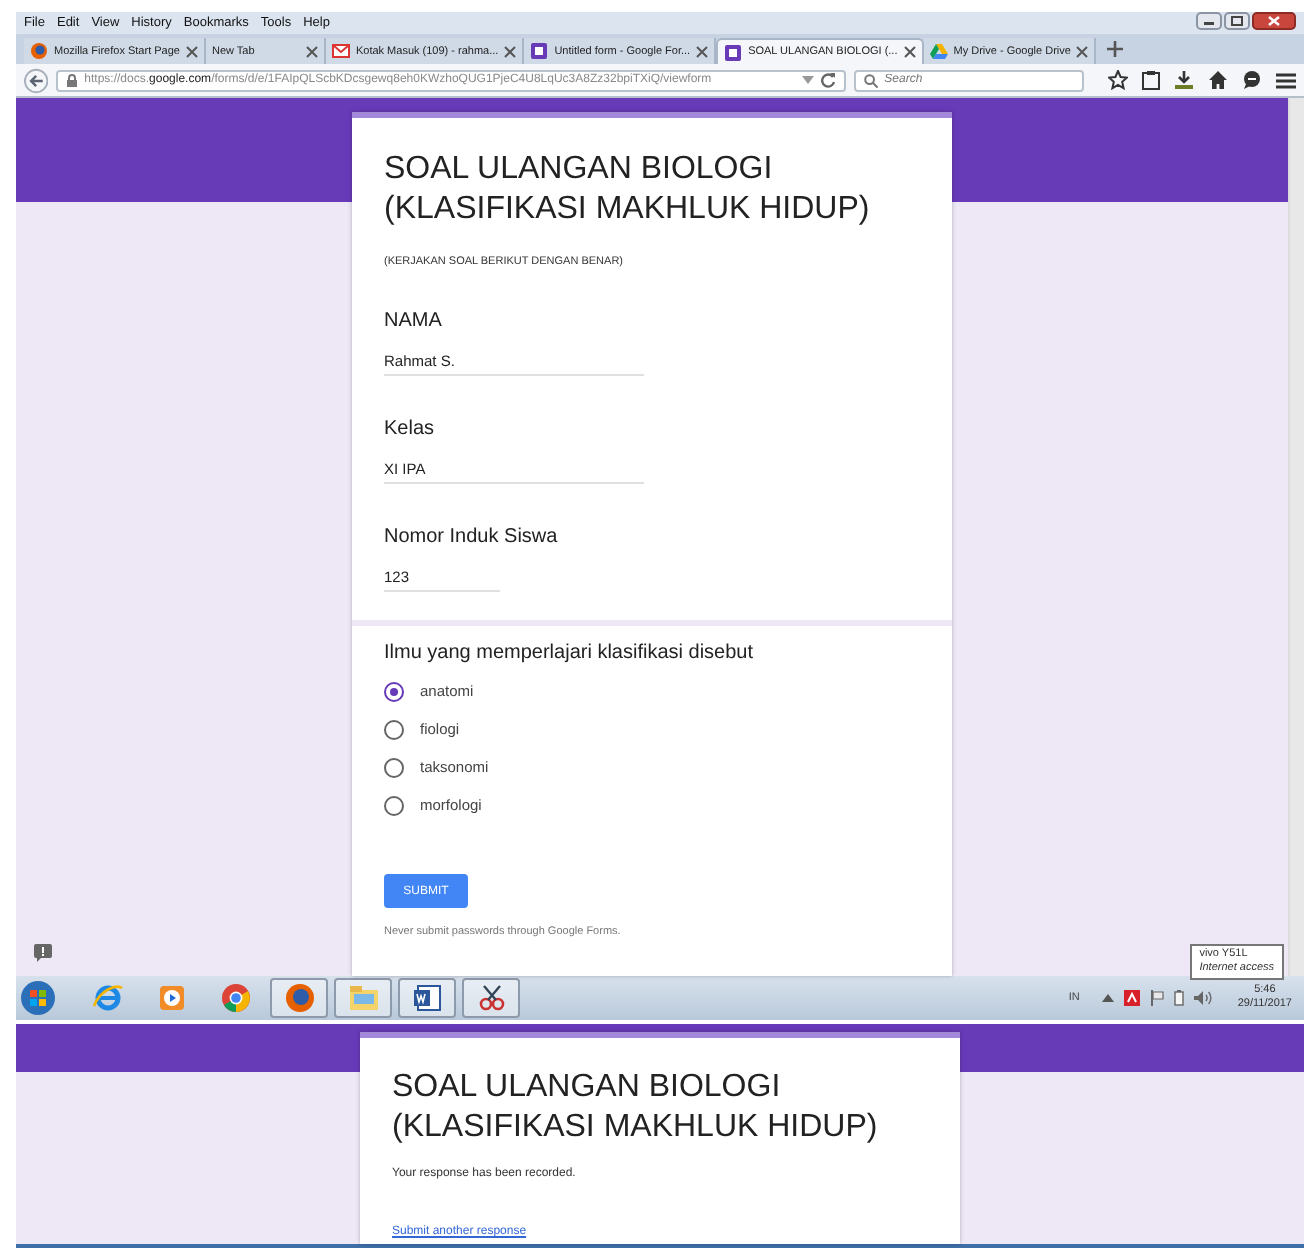 The image size is (1314, 1254). What do you see at coordinates (1202, 998) in the screenshot?
I see `speaker-icon` at bounding box center [1202, 998].